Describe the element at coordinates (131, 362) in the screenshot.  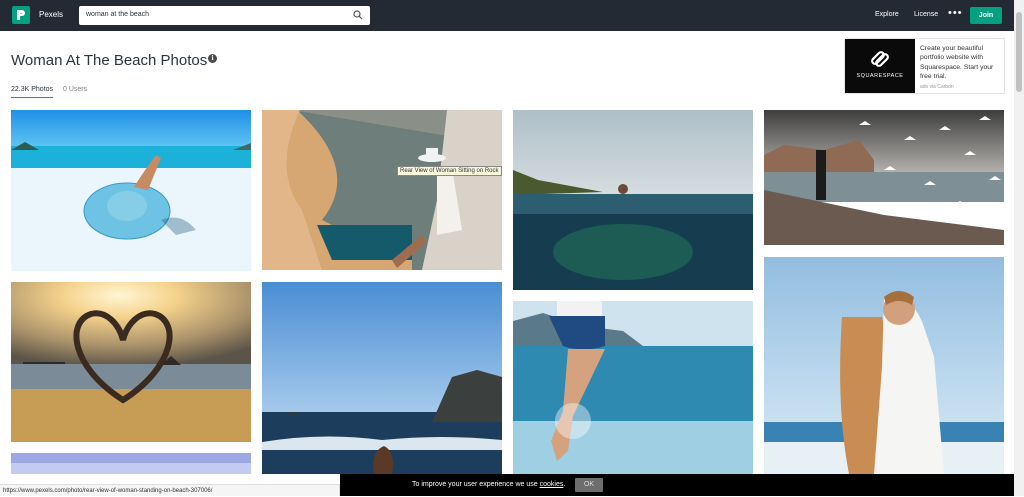
I see `photo-heart-silhouette` at that location.